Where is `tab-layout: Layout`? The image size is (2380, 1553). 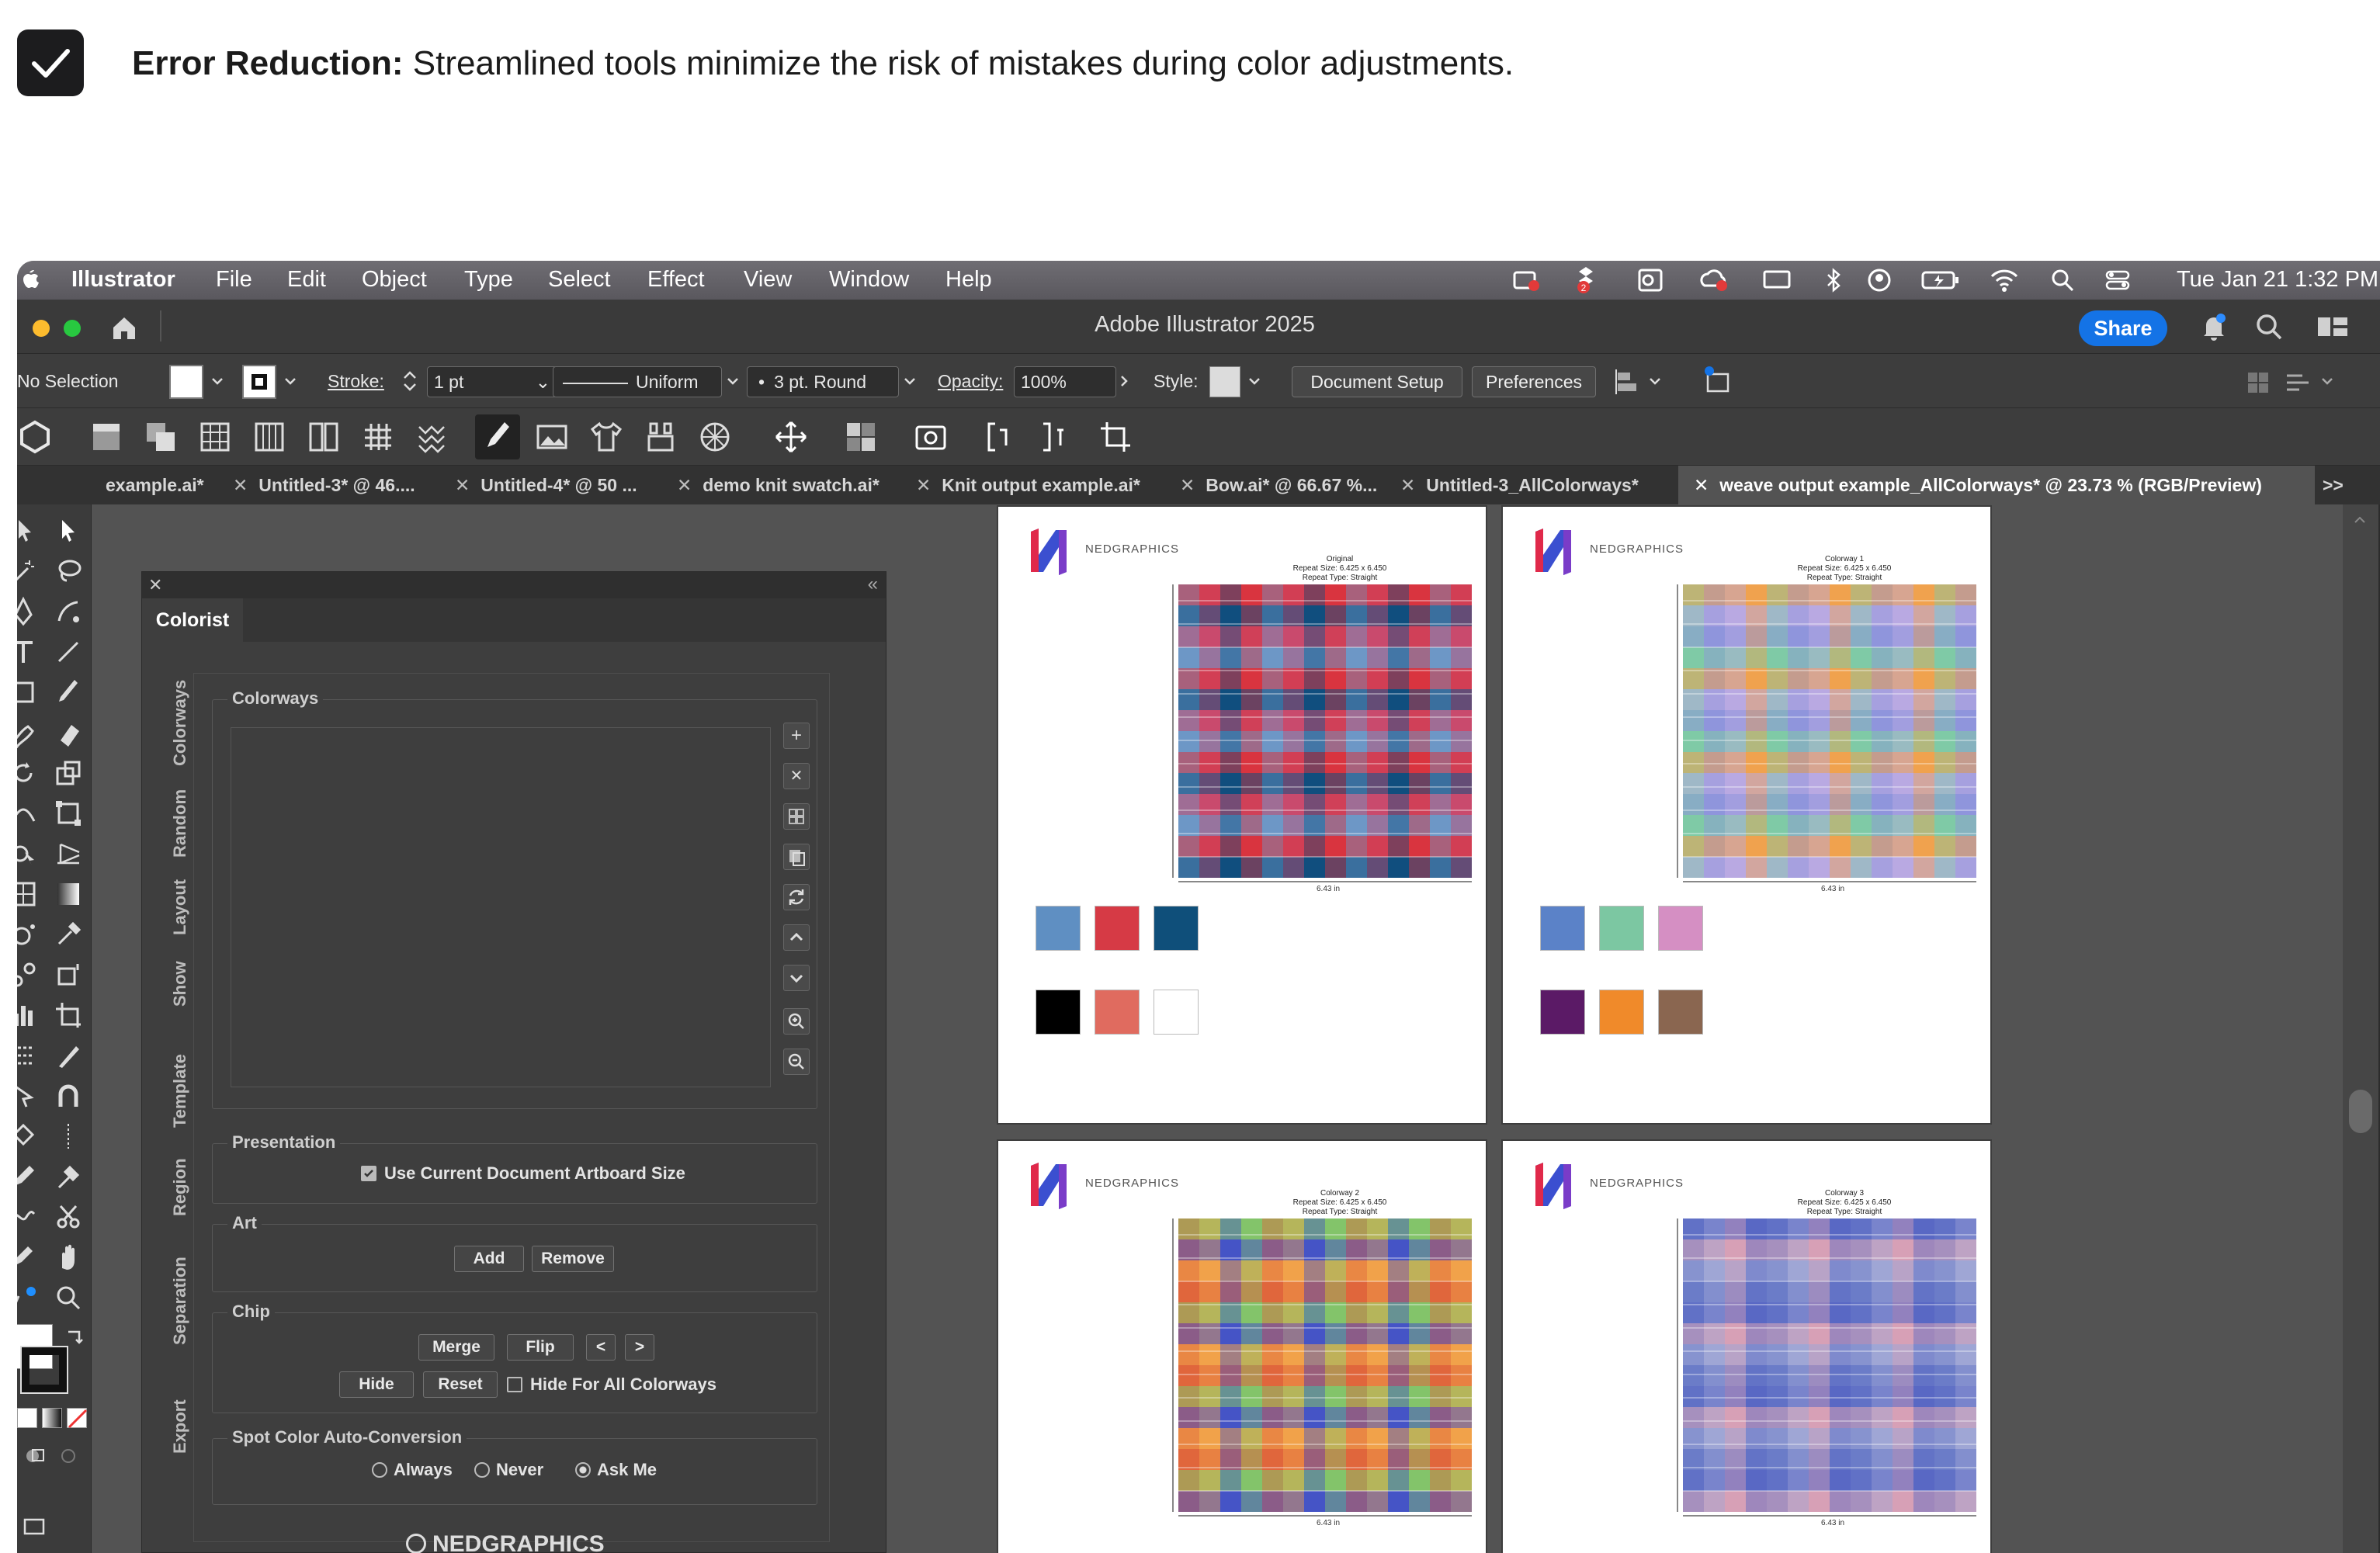
tab-layout: Layout is located at coordinates (180, 907).